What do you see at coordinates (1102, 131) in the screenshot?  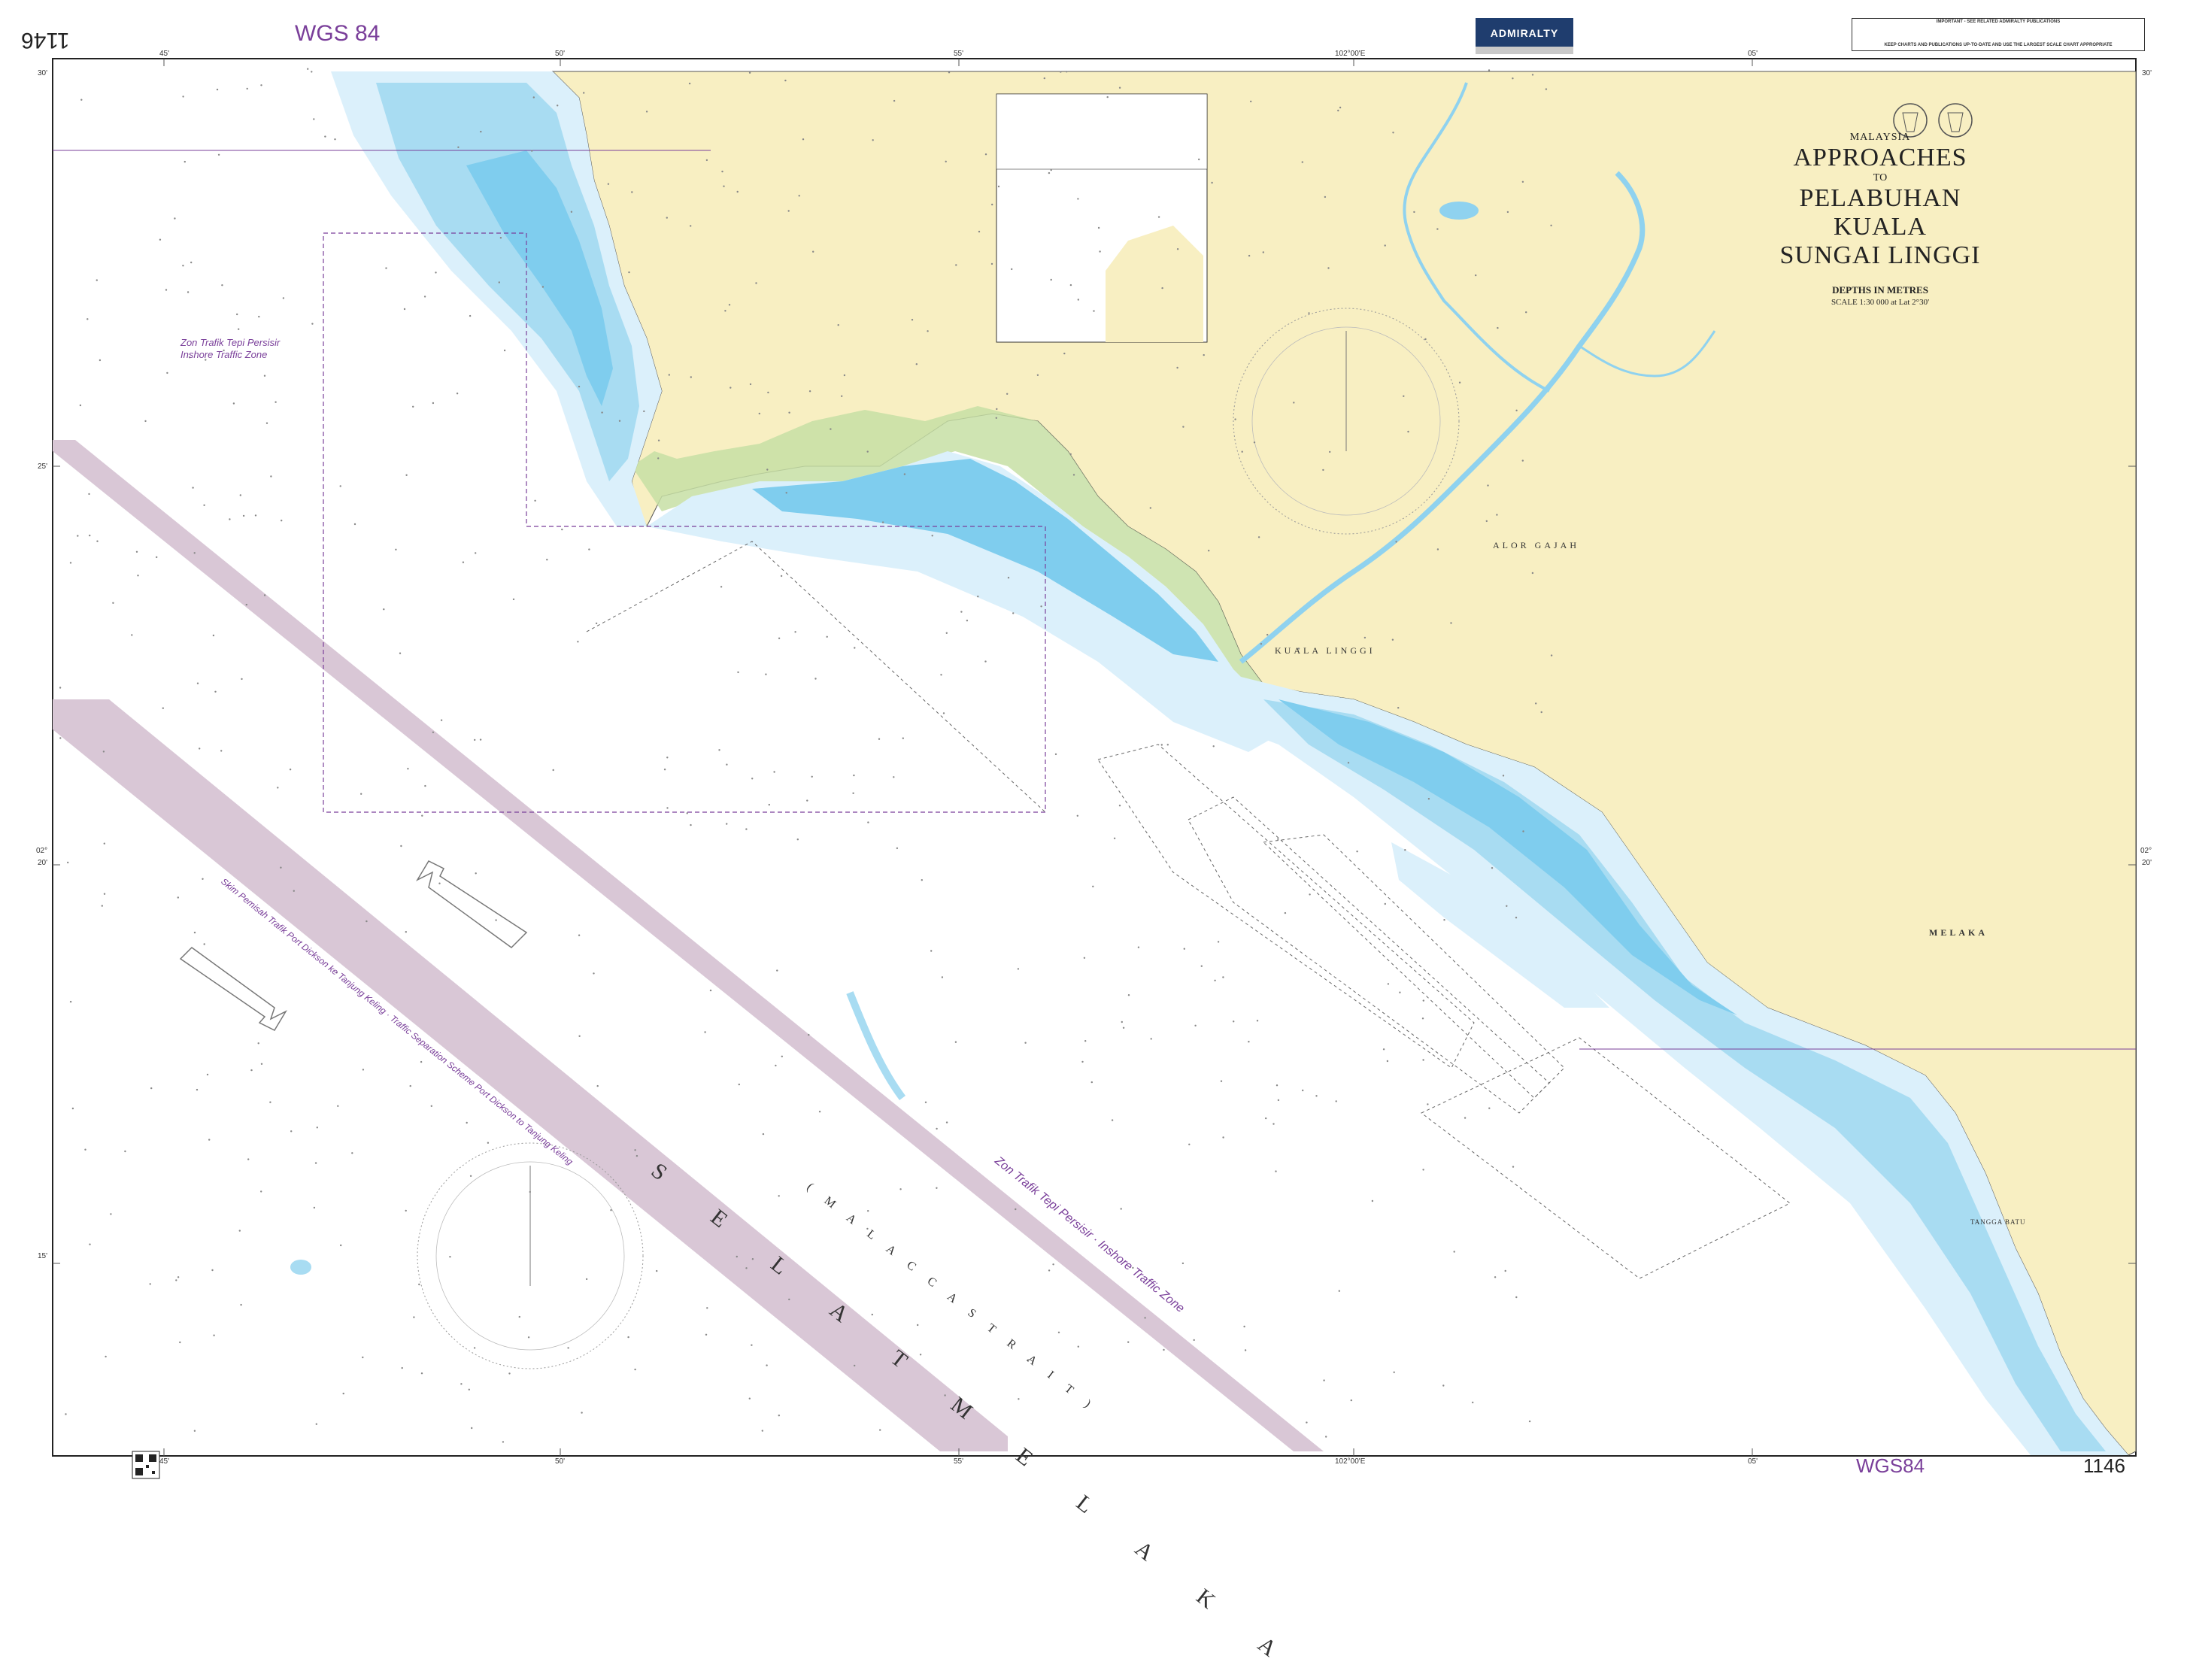 I see `inset-table` at bounding box center [1102, 131].